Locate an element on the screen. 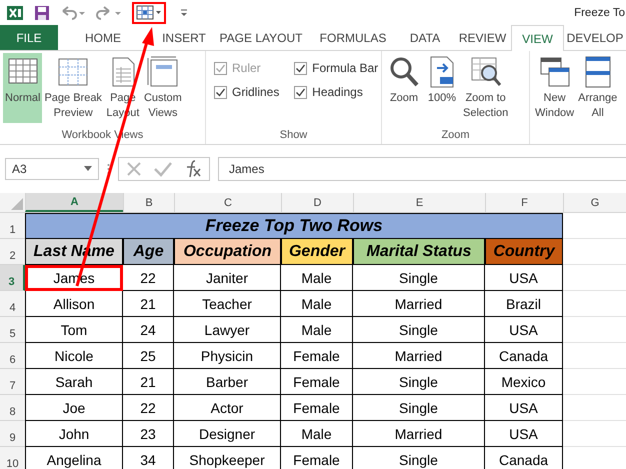 This screenshot has height=469, width=626. stacked-windows-icon is located at coordinates (555, 72).